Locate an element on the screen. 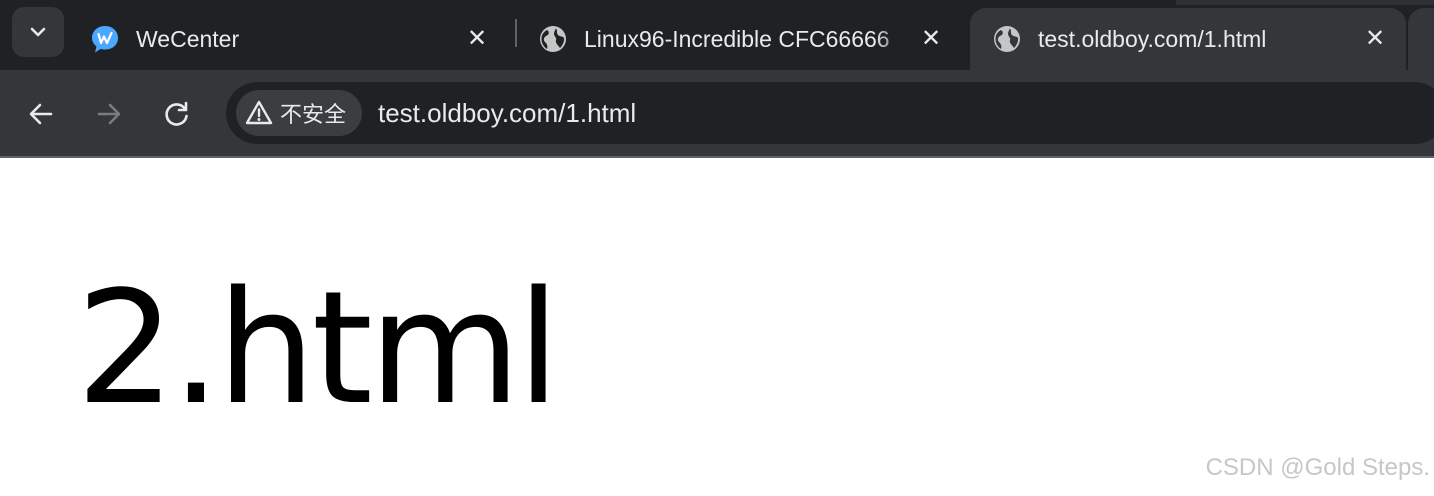 Image resolution: width=1434 pixels, height=496 pixels. reload-icon is located at coordinates (176, 113).